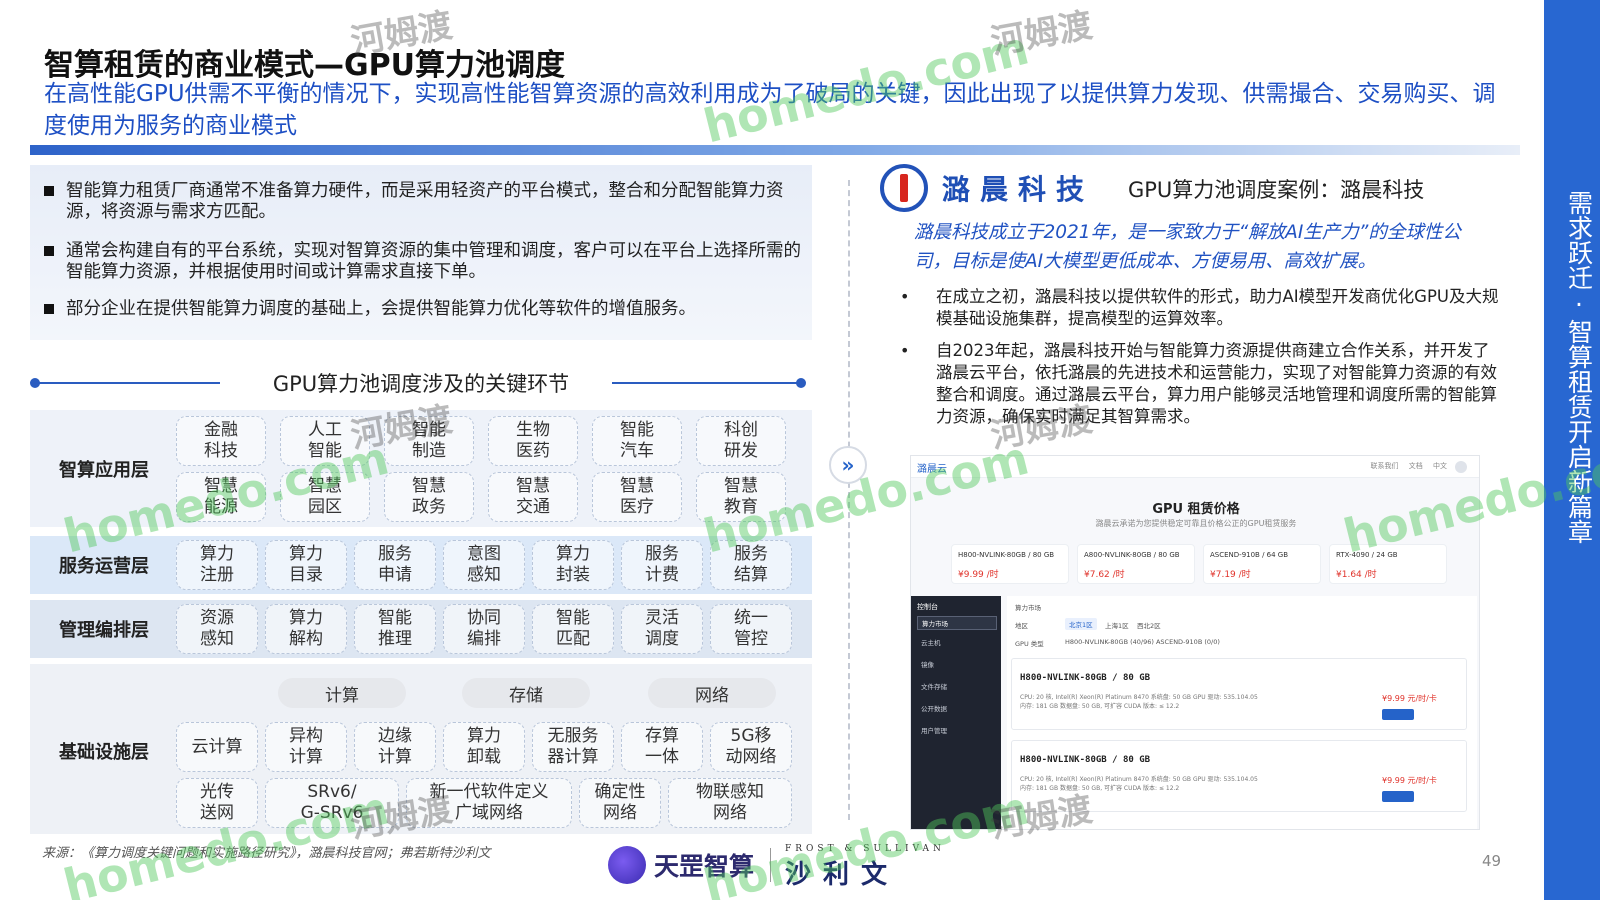  Describe the element at coordinates (712, 693) in the screenshot. I see `category-pill-network: 网络` at that location.